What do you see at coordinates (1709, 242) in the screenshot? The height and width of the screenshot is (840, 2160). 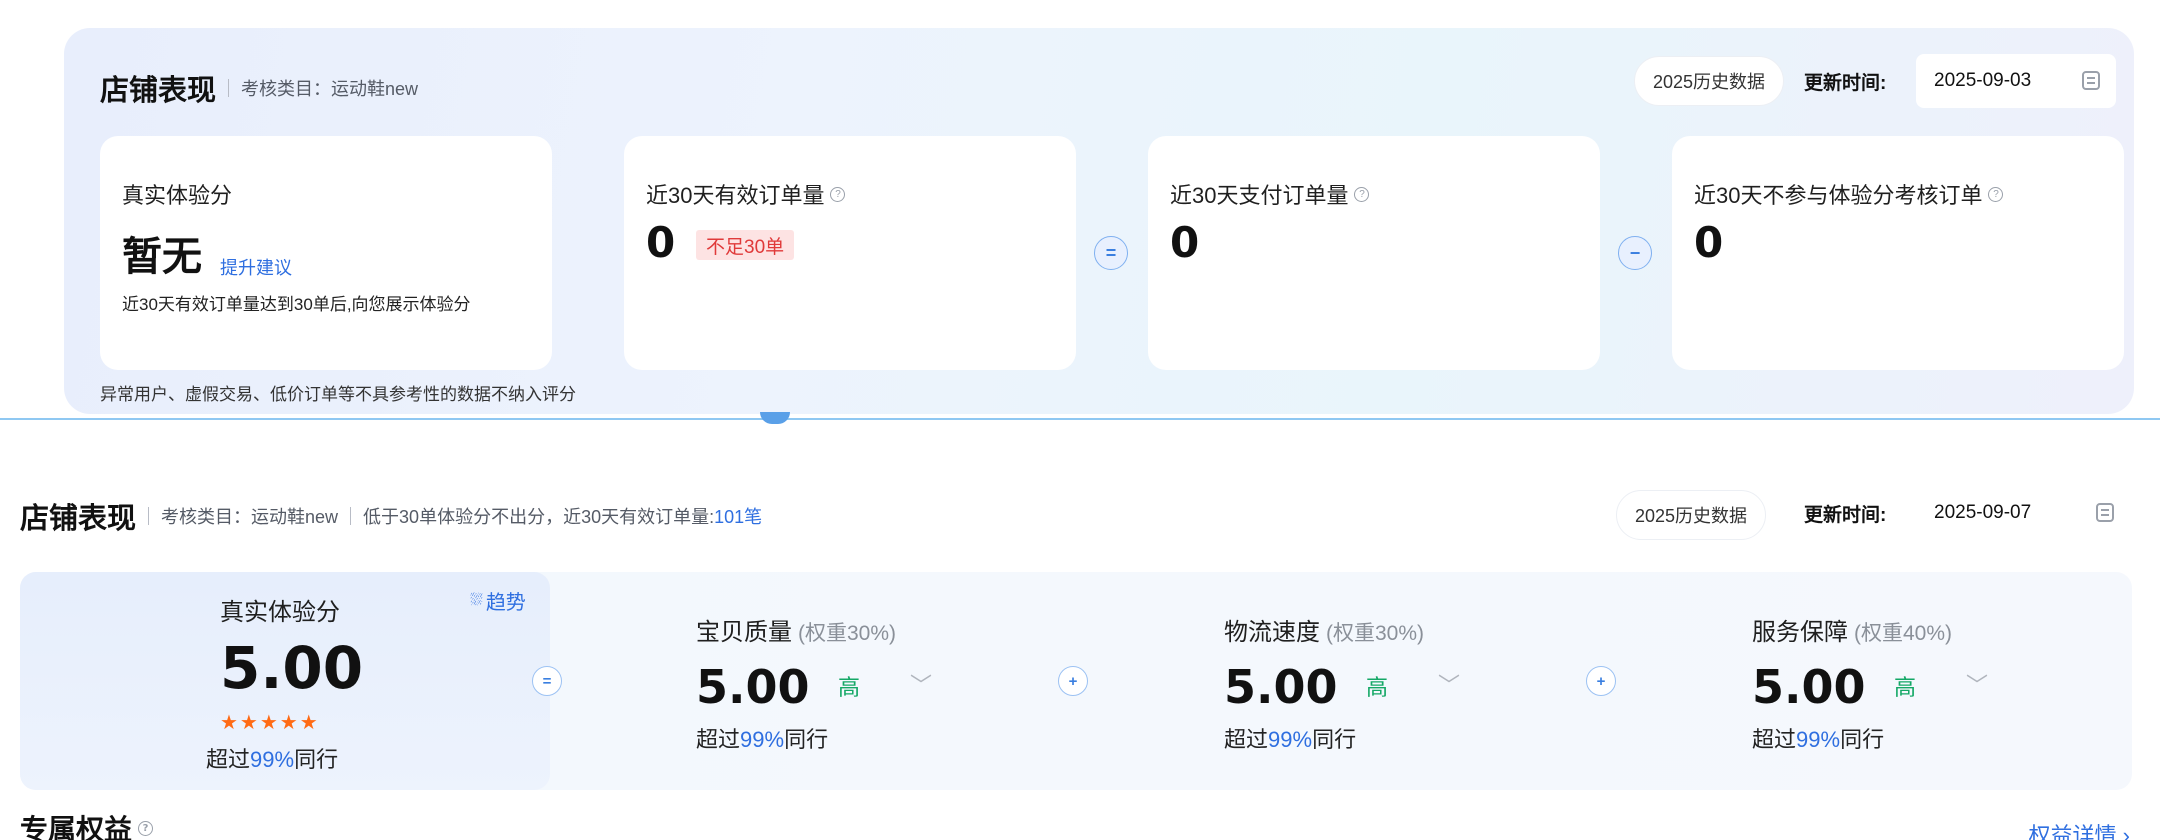 I see `excluded-orders-value: 0` at bounding box center [1709, 242].